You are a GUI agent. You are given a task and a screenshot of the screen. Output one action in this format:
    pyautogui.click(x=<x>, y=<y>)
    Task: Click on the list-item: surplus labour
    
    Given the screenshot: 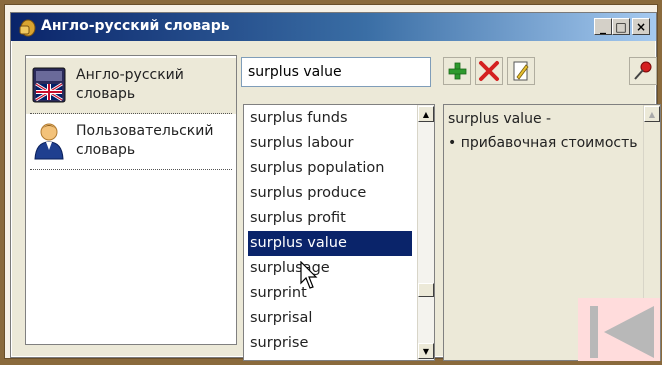 What is the action you would take?
    pyautogui.click(x=330, y=143)
    